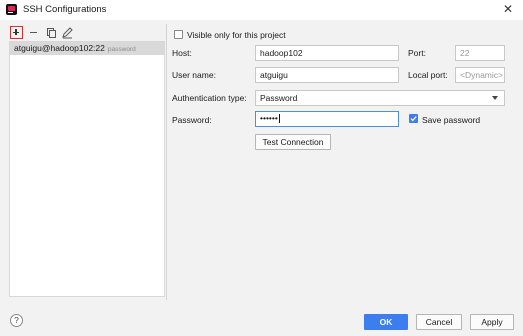  I want to click on text-caret, so click(279, 119).